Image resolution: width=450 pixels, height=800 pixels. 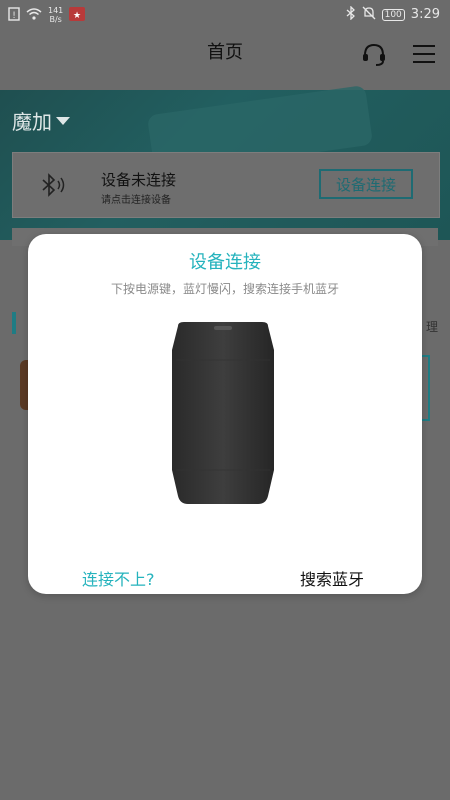 I want to click on brand-label: 魔加, so click(x=32, y=122).